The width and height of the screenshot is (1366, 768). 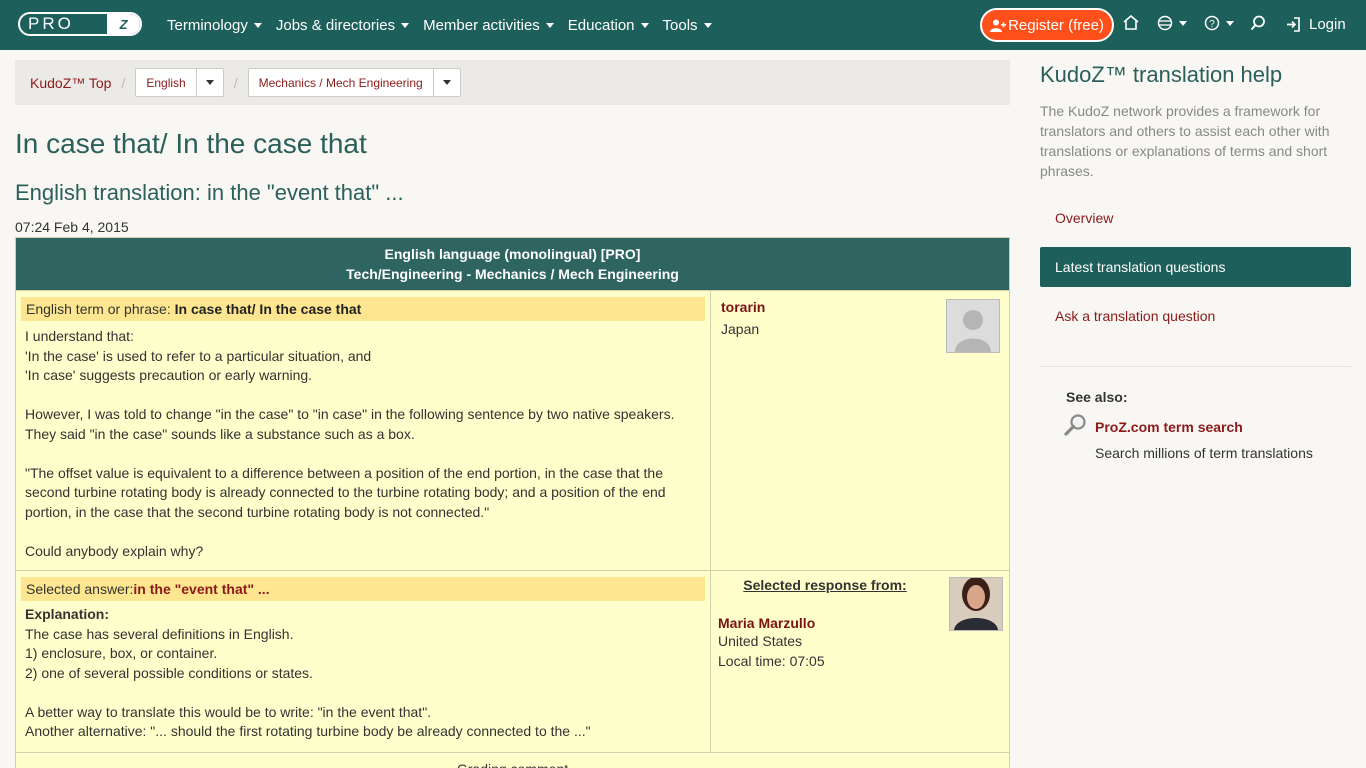 What do you see at coordinates (335, 25) in the screenshot?
I see `menu-label: Jobs & directories` at bounding box center [335, 25].